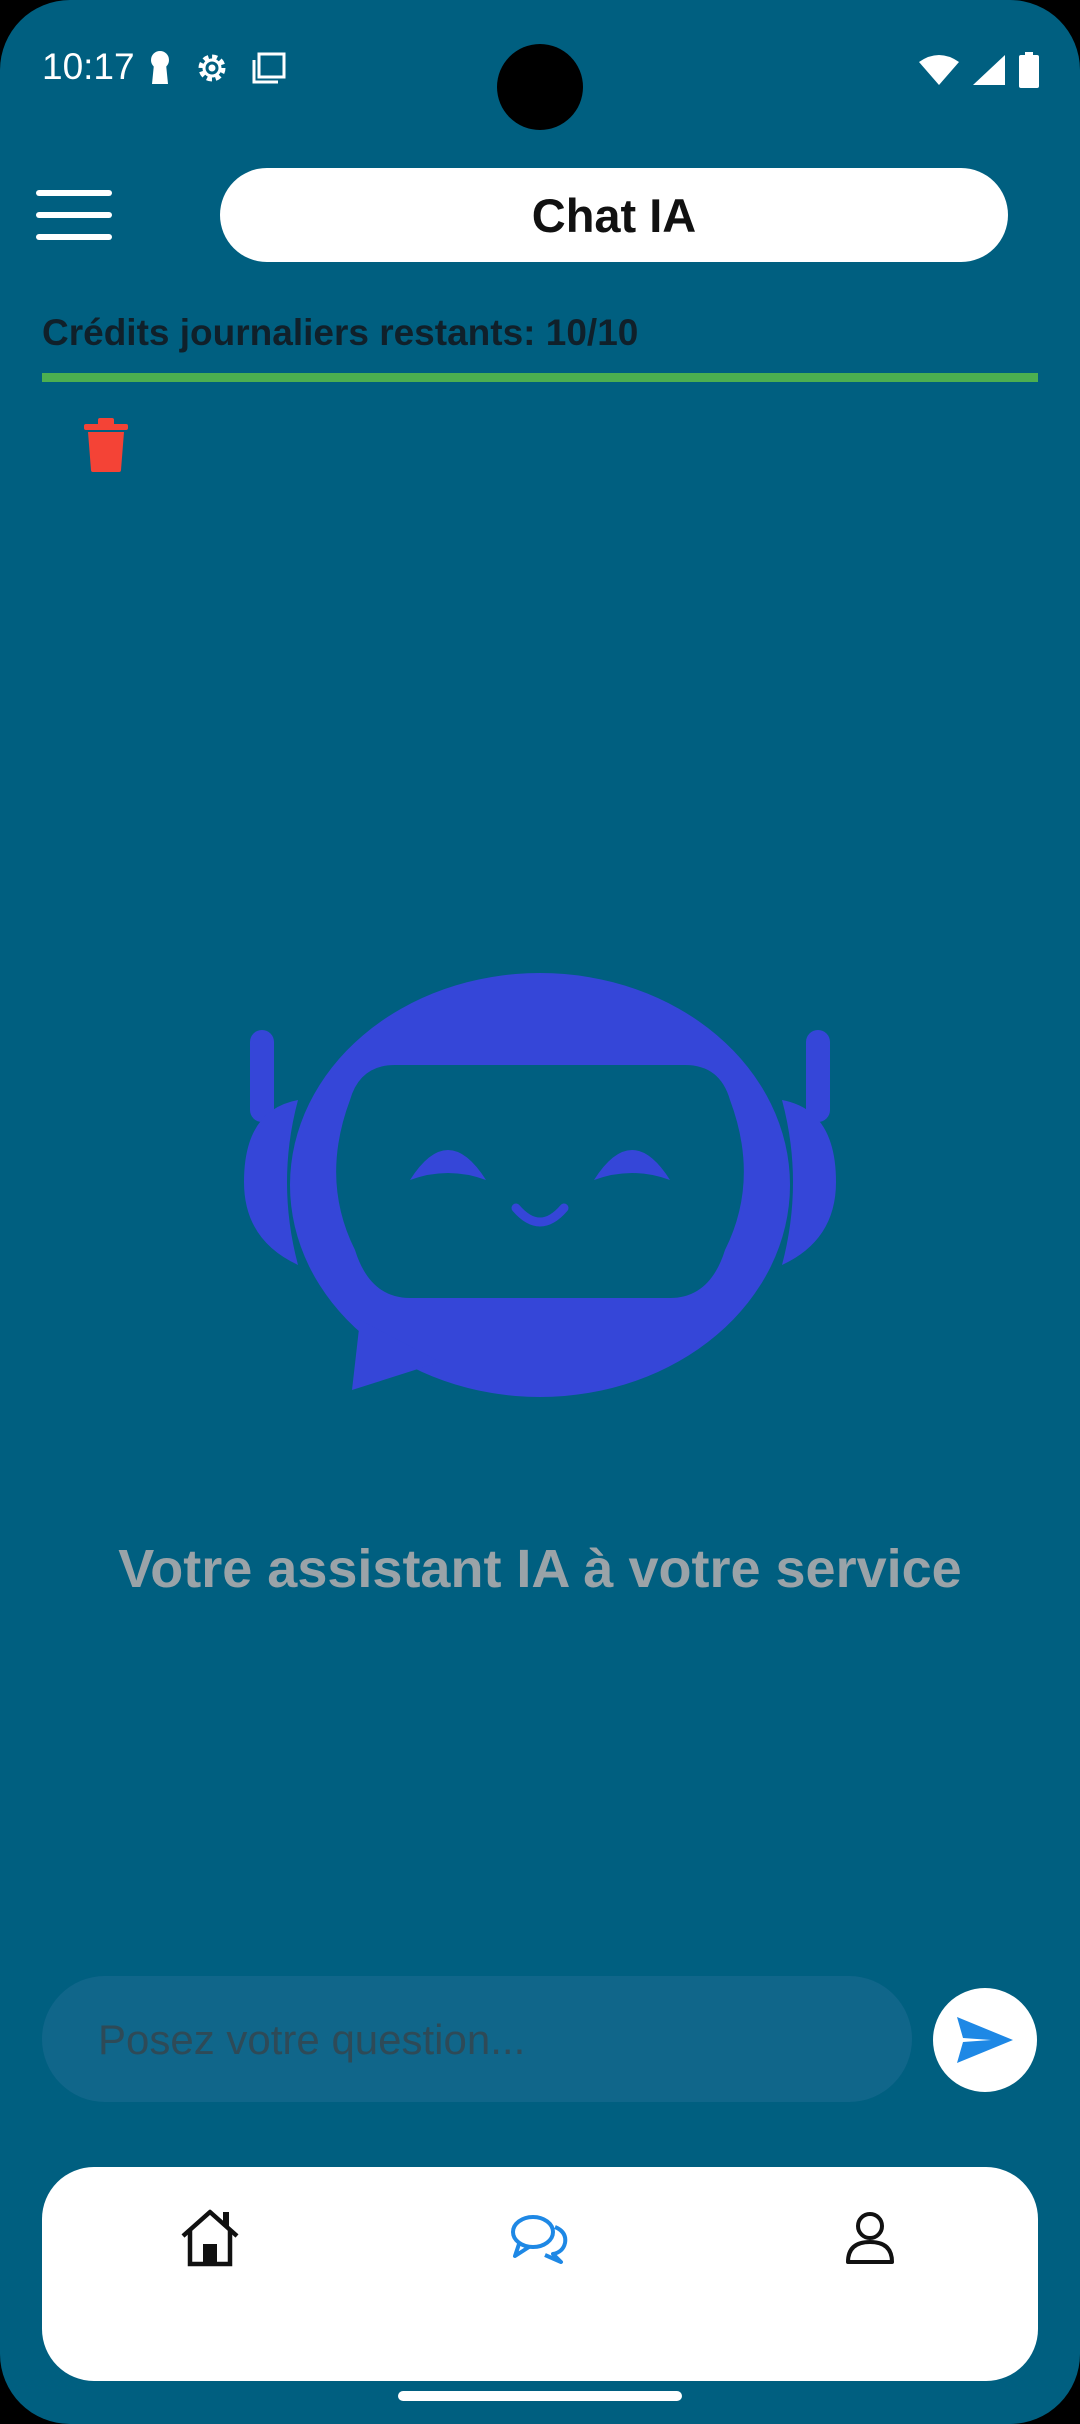 This screenshot has width=1080, height=2424. What do you see at coordinates (340, 332) in the screenshot?
I see `credits-label: Crédits journaliers restants: 10/10` at bounding box center [340, 332].